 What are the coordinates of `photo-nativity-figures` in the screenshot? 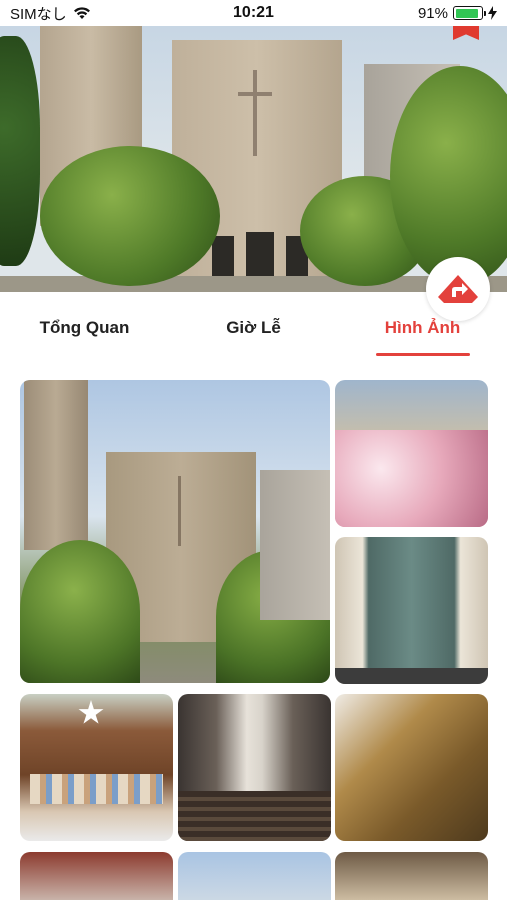 It's located at (96, 789).